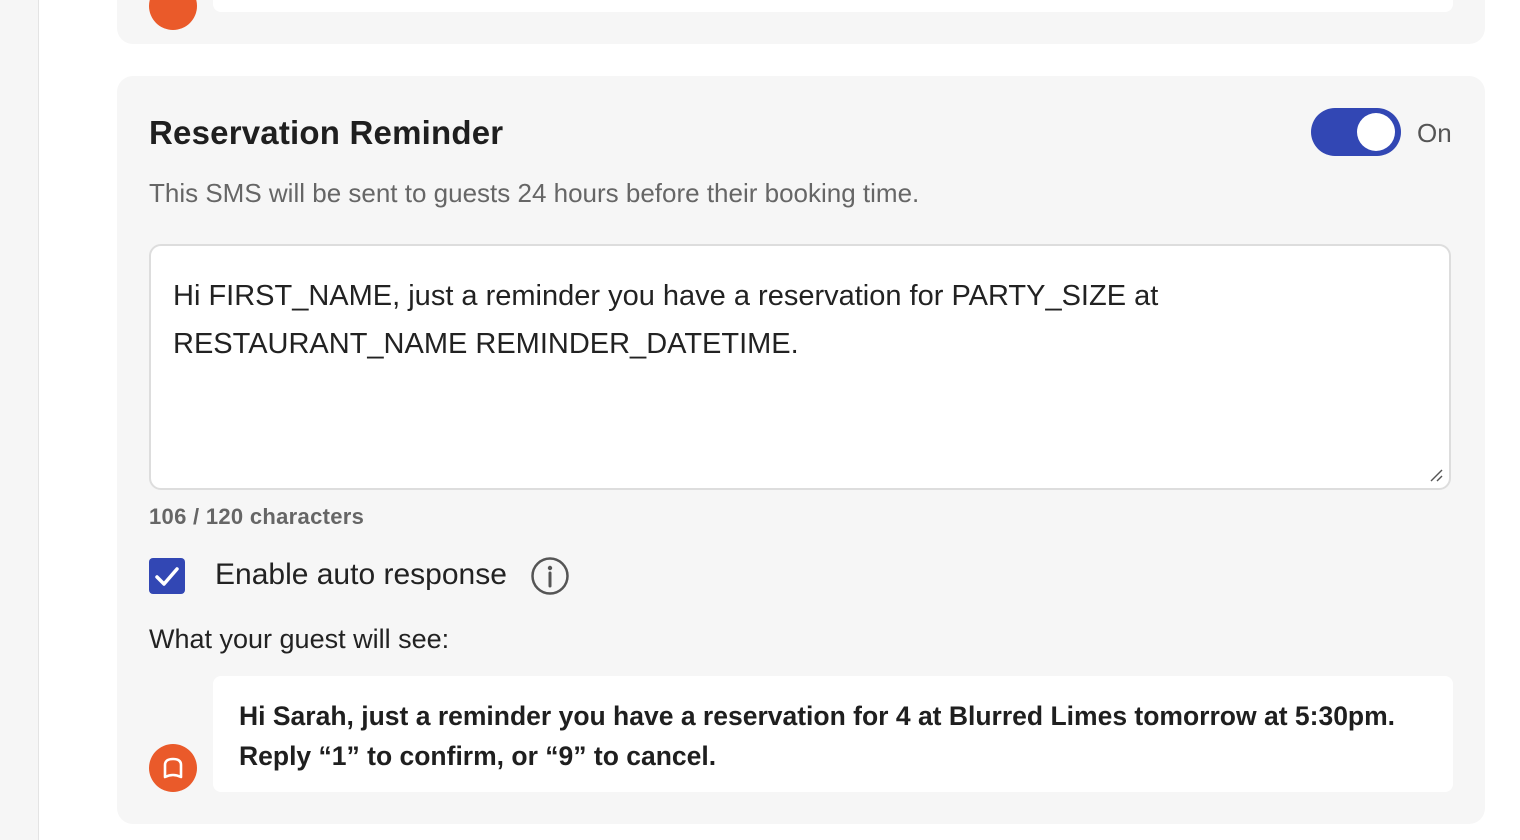 The width and height of the screenshot is (1520, 840). I want to click on reminder-toggle, so click(1356, 132).